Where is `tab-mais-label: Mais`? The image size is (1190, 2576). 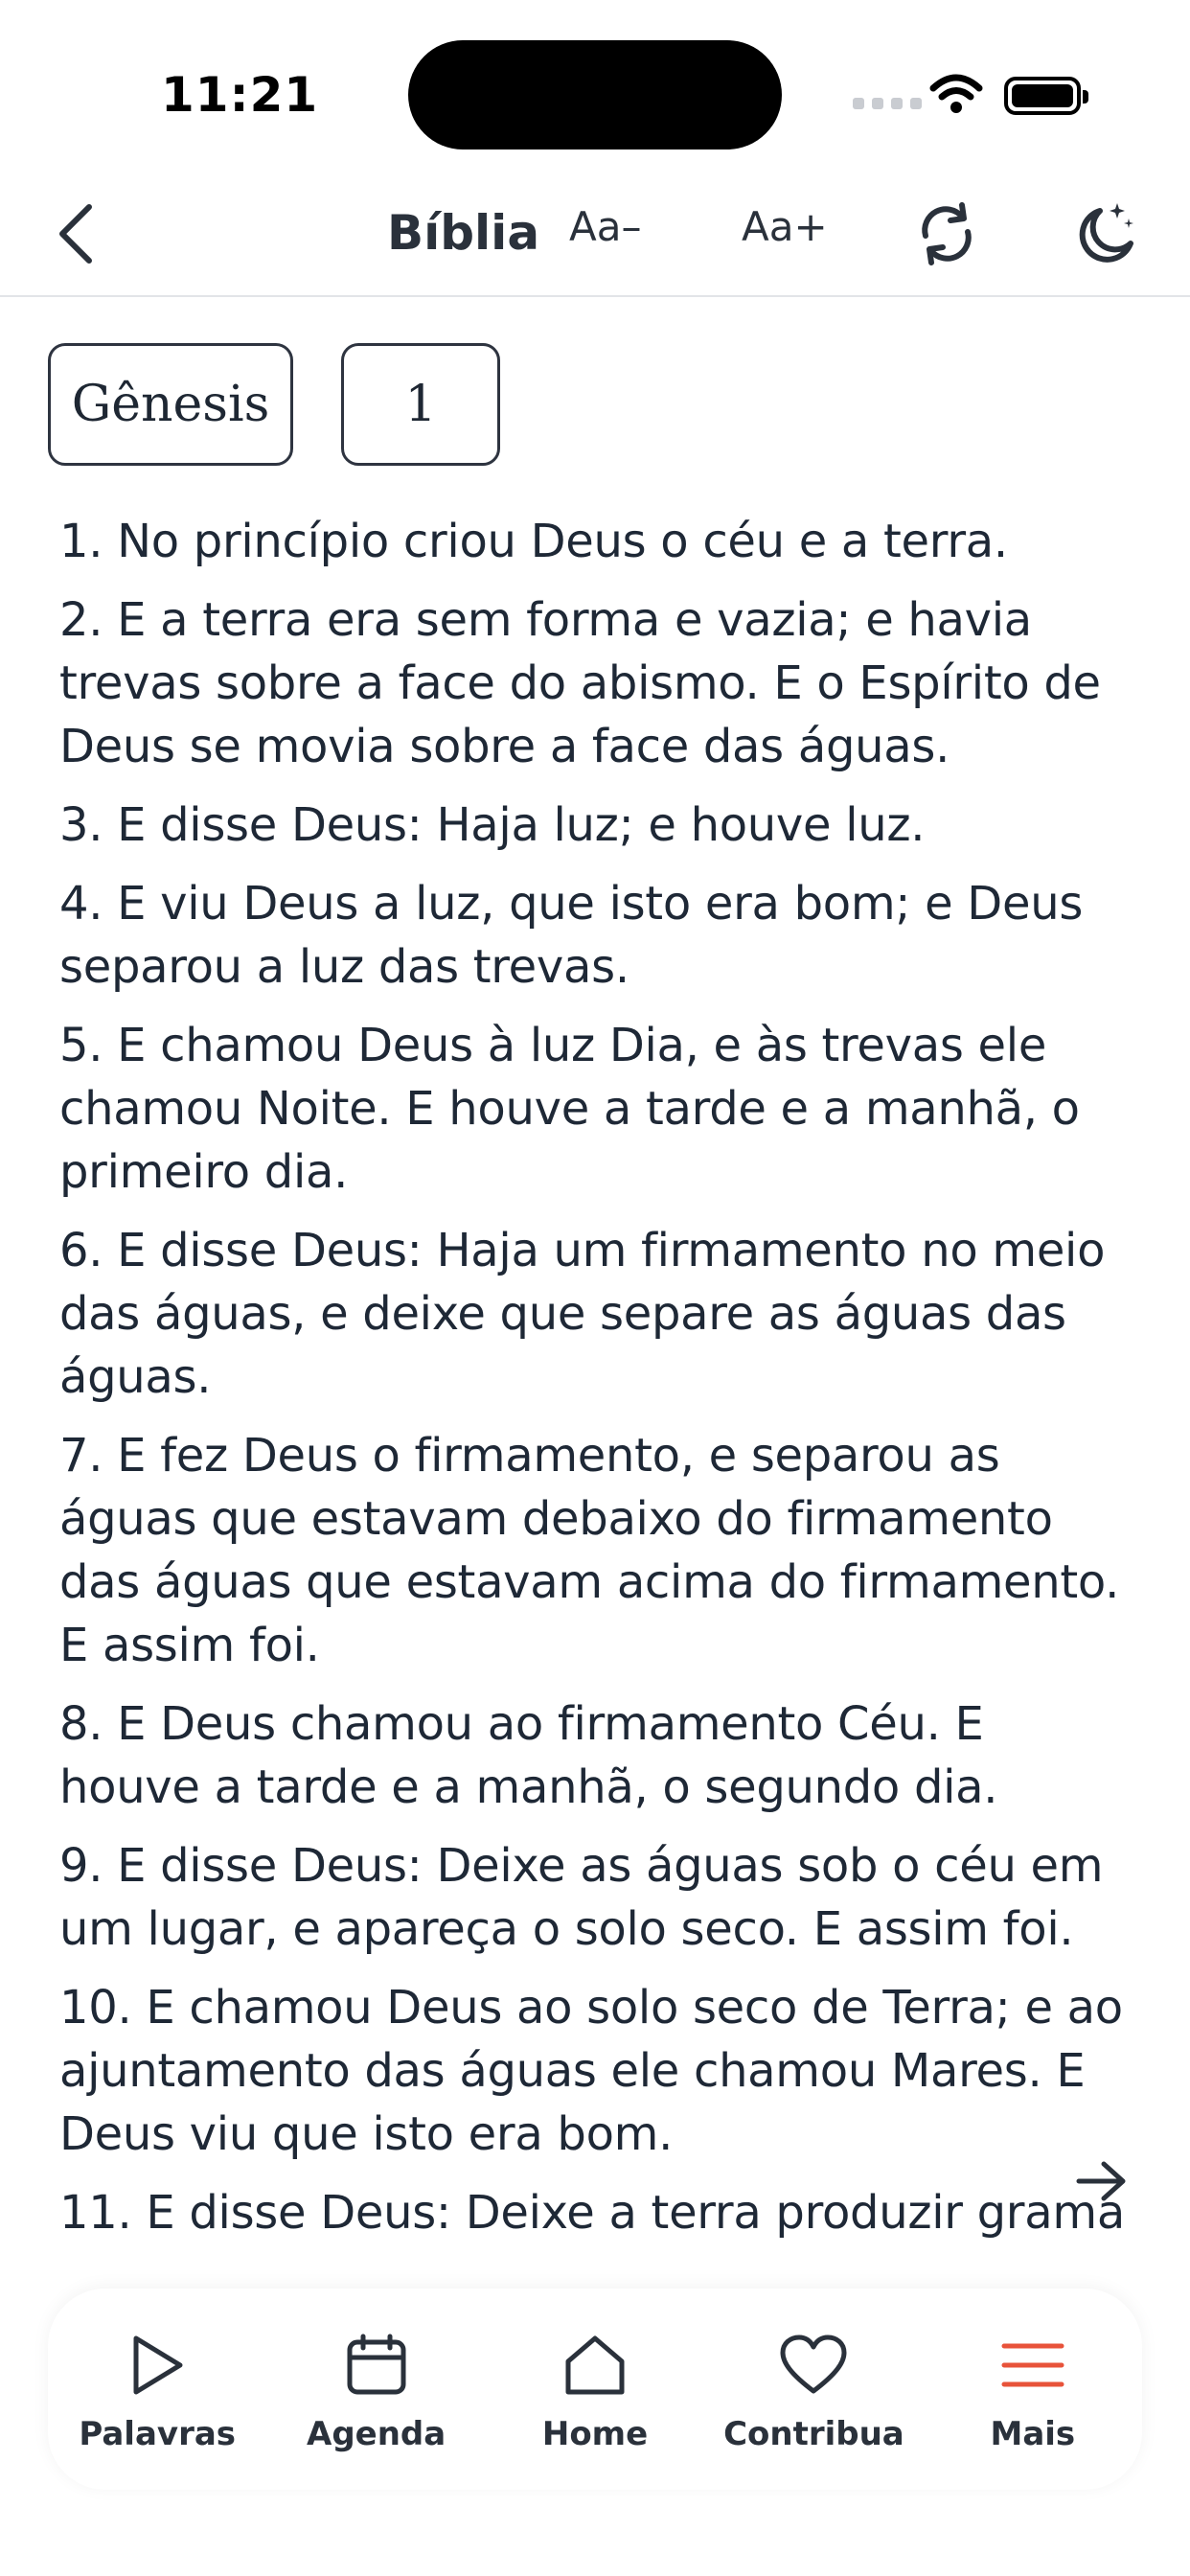 tab-mais-label: Mais is located at coordinates (1033, 2434).